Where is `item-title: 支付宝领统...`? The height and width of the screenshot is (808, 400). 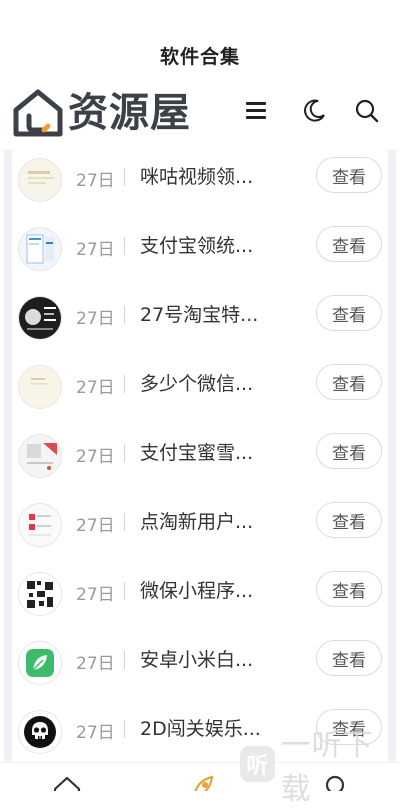
item-title: 支付宝领统... is located at coordinates (196, 244).